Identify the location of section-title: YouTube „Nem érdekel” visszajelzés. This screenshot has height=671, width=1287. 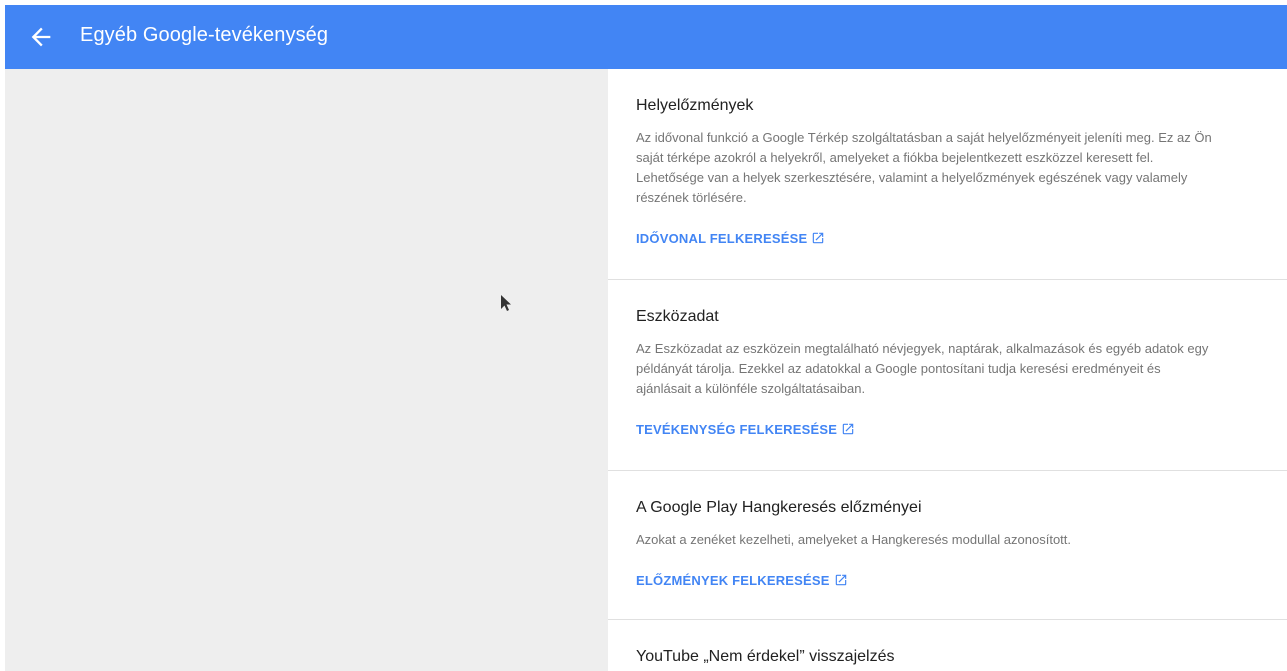
(765, 656).